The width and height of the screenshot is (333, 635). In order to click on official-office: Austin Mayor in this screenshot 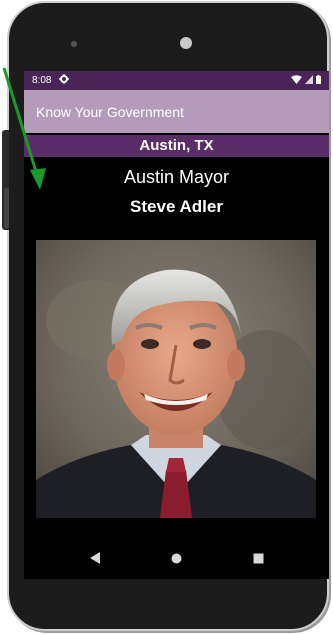, I will do `click(176, 177)`.